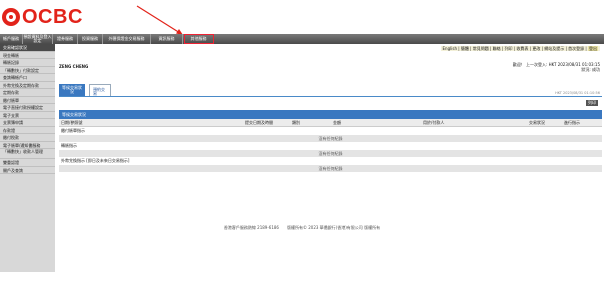  Describe the element at coordinates (296, 122) in the screenshot. I see `col-type: 類別` at that location.